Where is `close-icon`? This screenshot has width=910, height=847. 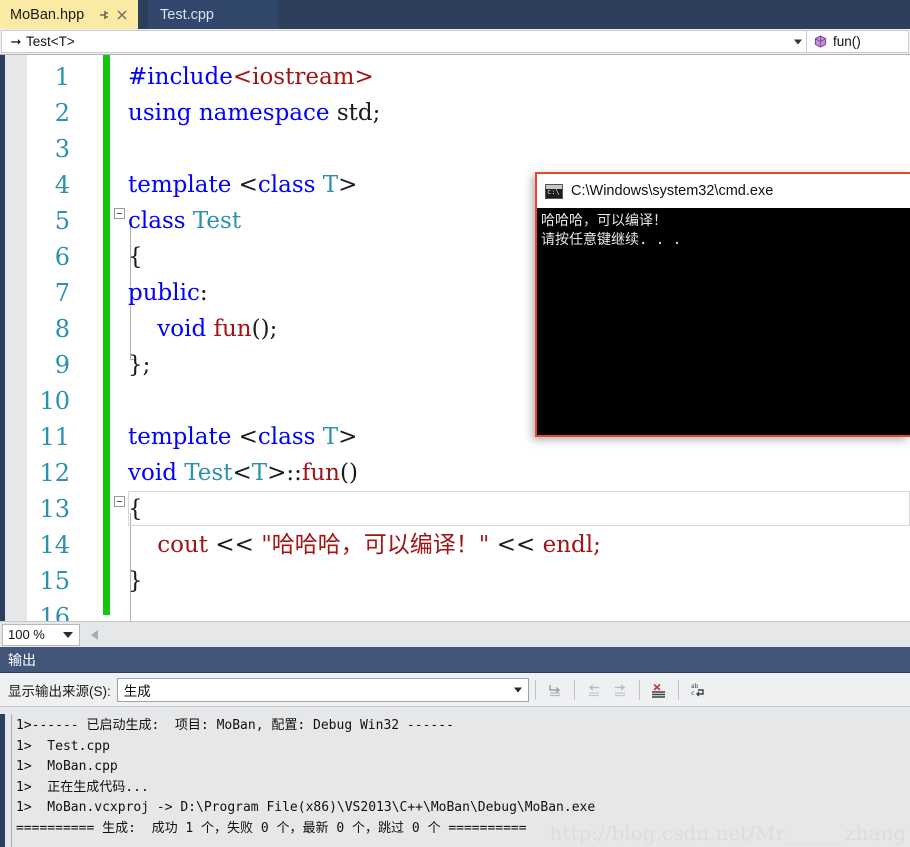 close-icon is located at coordinates (122, 15).